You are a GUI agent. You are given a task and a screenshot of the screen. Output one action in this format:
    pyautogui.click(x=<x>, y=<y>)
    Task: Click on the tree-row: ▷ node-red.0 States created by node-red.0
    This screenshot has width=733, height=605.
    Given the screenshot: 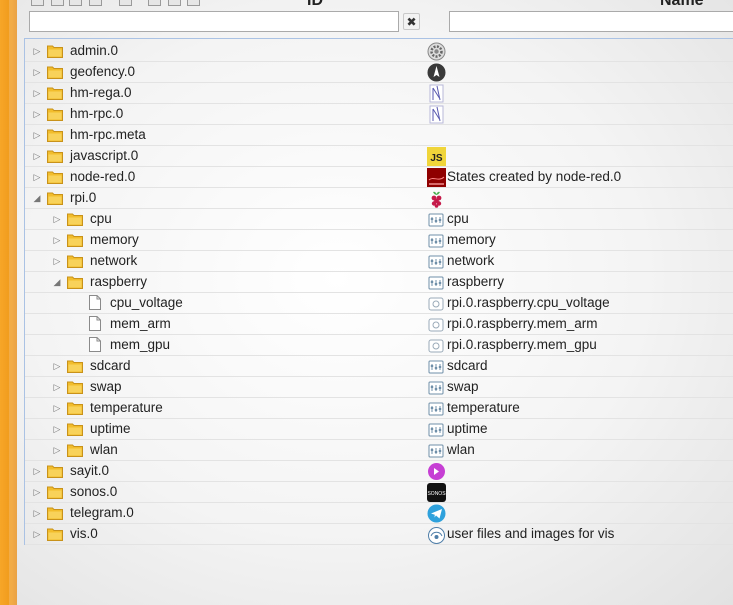 What is the action you would take?
    pyautogui.click(x=379, y=177)
    